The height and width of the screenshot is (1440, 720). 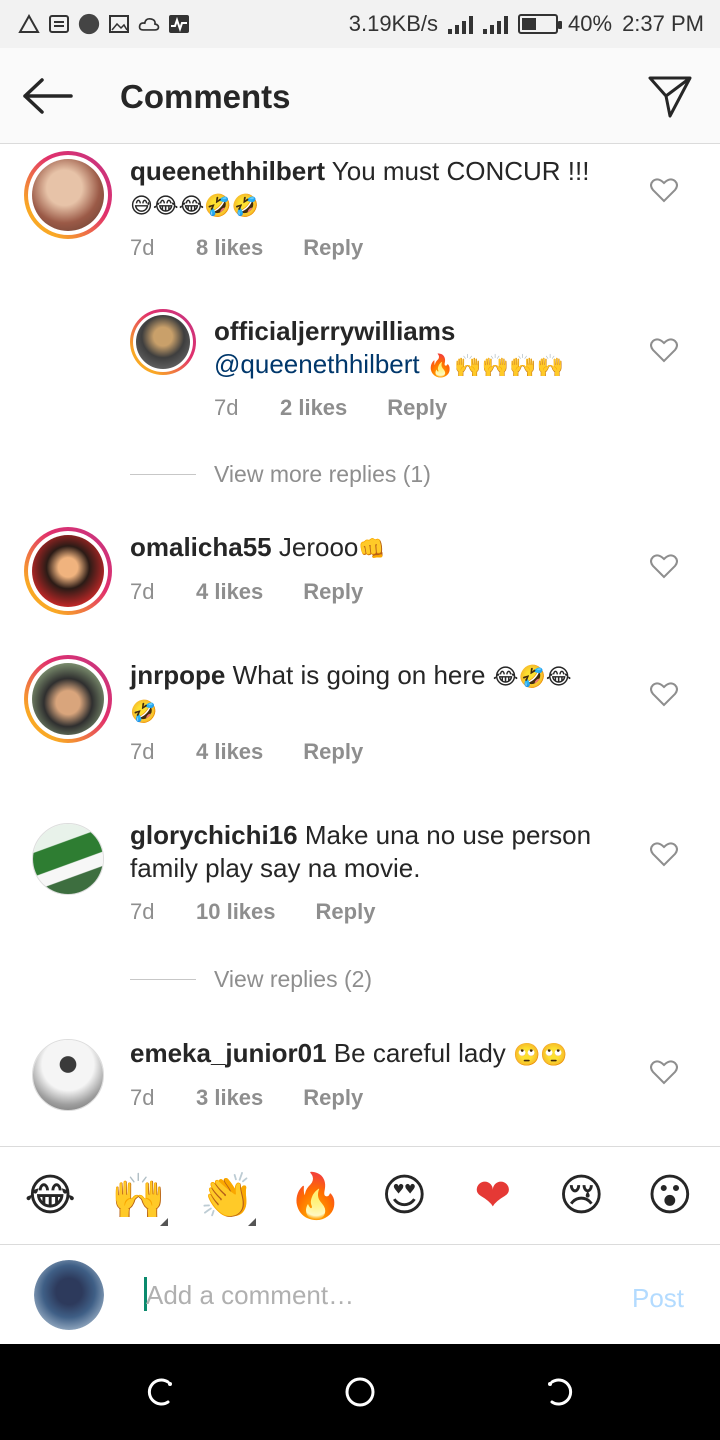 I want to click on emoji-quick-bar: 😂 🙌 👏 🔥 😍 ❤ 😢 😮, so click(x=360, y=1195).